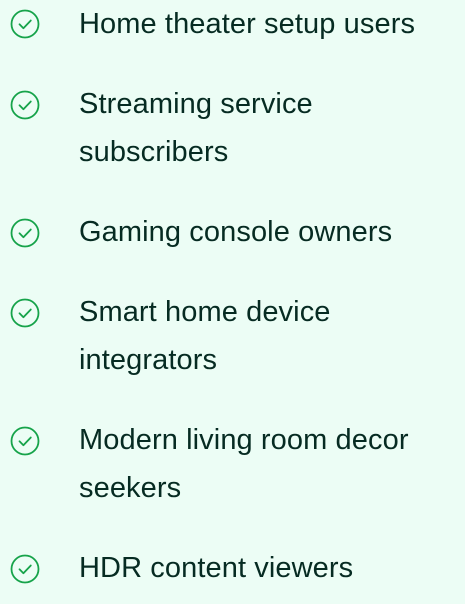 The width and height of the screenshot is (465, 604). I want to click on list-item: Home theater setup users, so click(232, 30).